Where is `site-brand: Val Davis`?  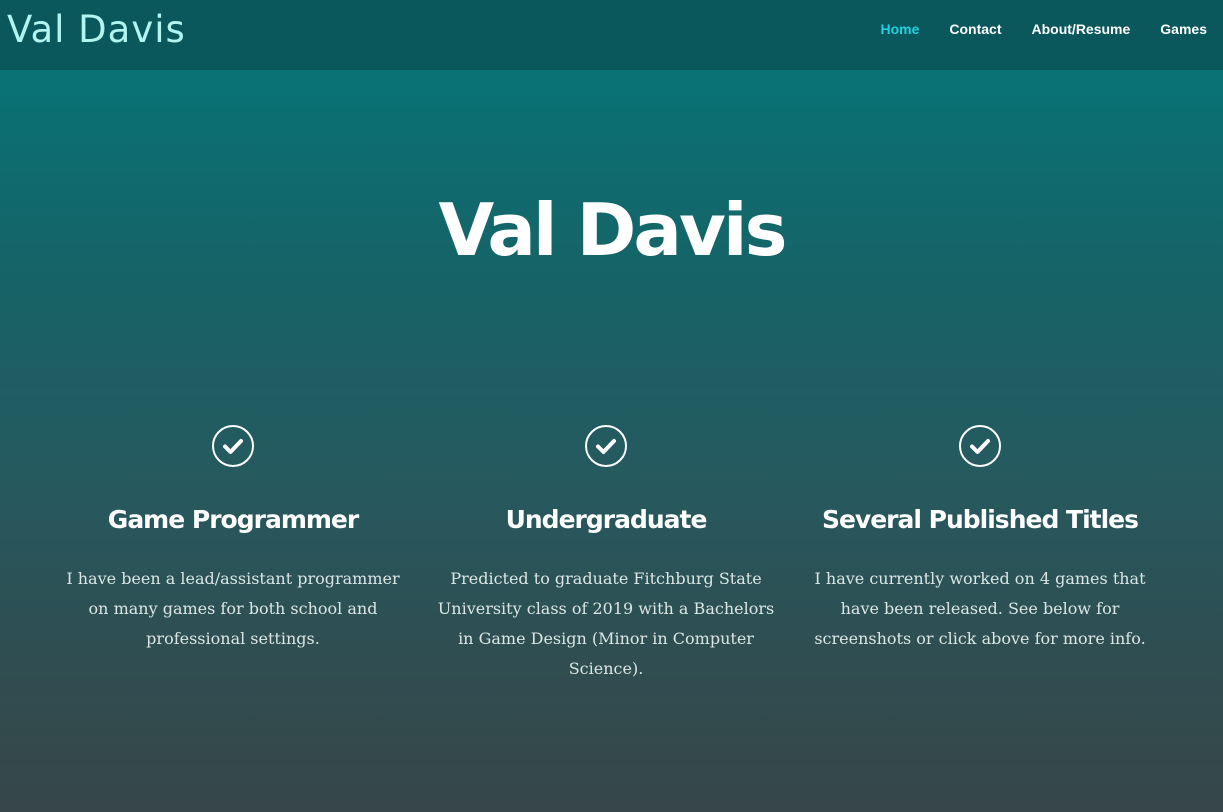
site-brand: Val Davis is located at coordinates (96, 30).